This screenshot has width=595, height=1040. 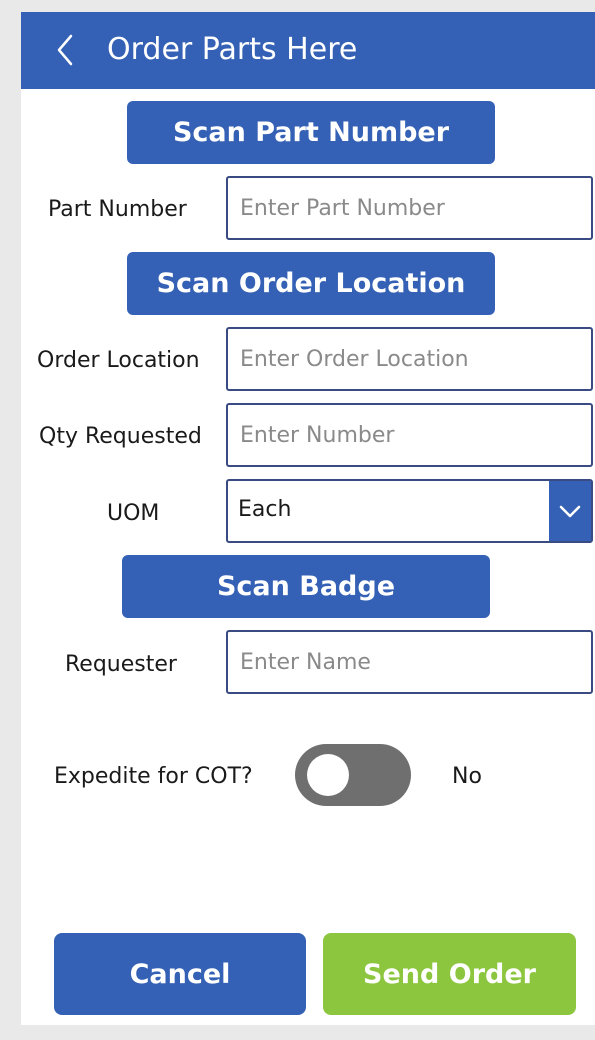 What do you see at coordinates (449, 974) in the screenshot?
I see `send-order-button: Send Order` at bounding box center [449, 974].